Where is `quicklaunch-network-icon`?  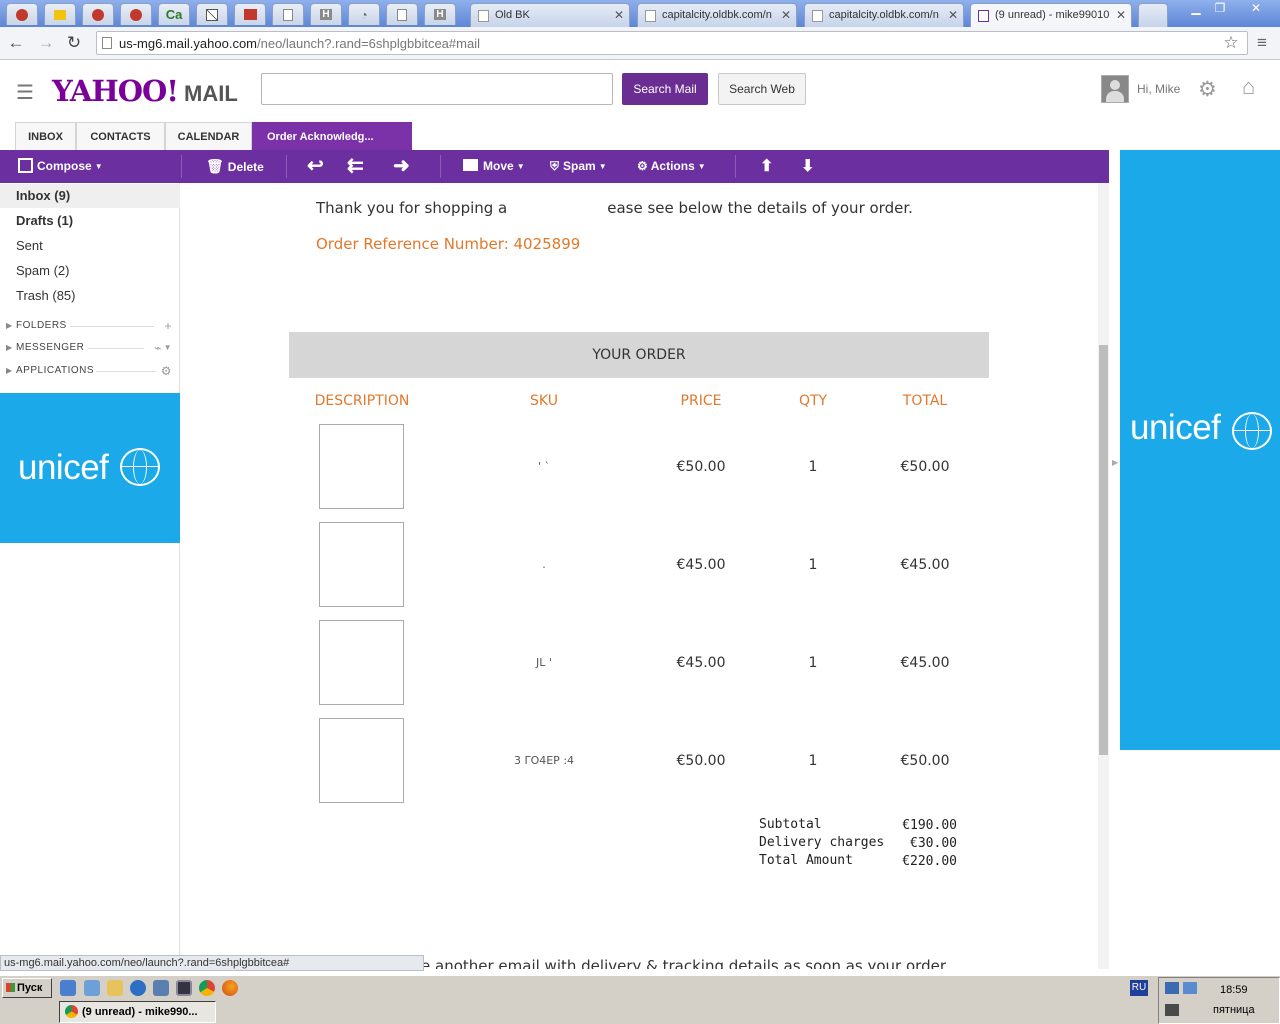 quicklaunch-network-icon is located at coordinates (92, 988).